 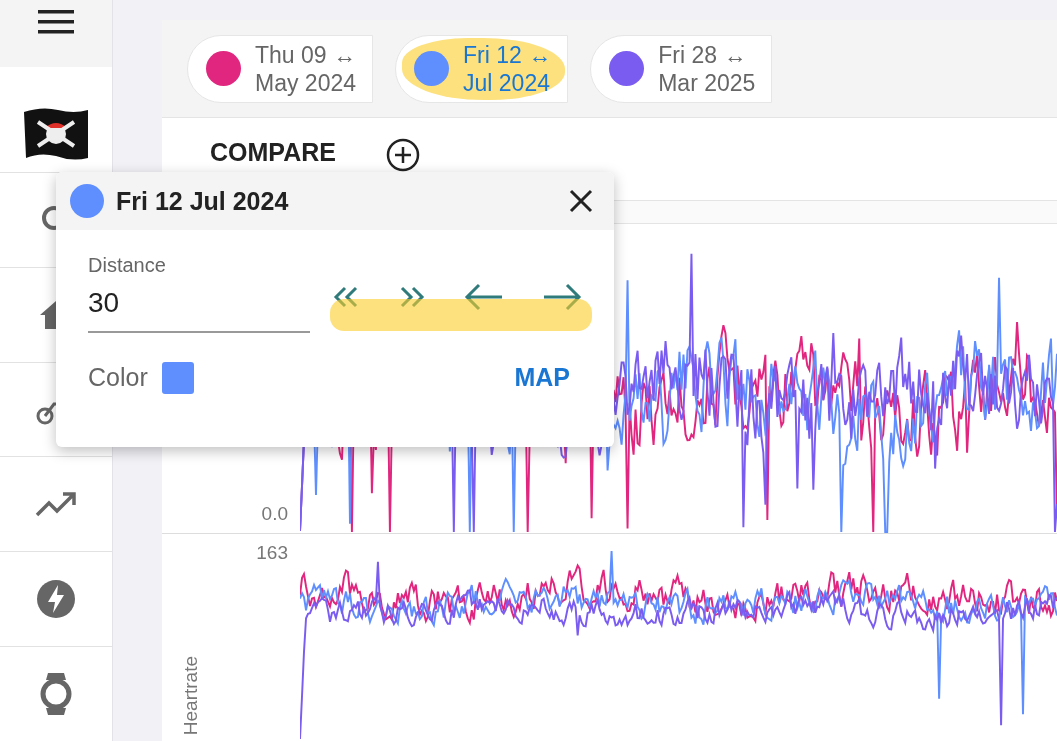 I want to click on chip-date: May 2024, so click(x=305, y=82).